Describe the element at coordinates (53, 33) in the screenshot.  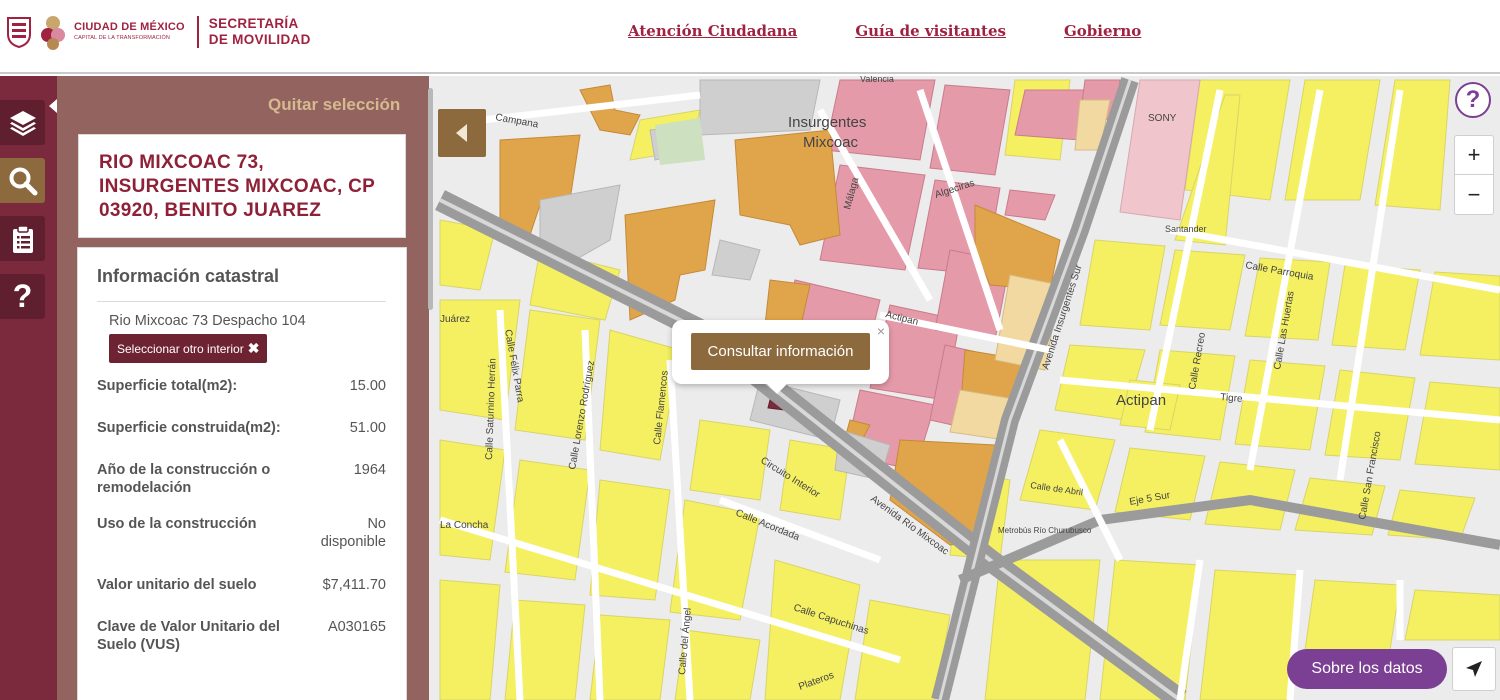
I see `cdmx-emblem-icon` at that location.